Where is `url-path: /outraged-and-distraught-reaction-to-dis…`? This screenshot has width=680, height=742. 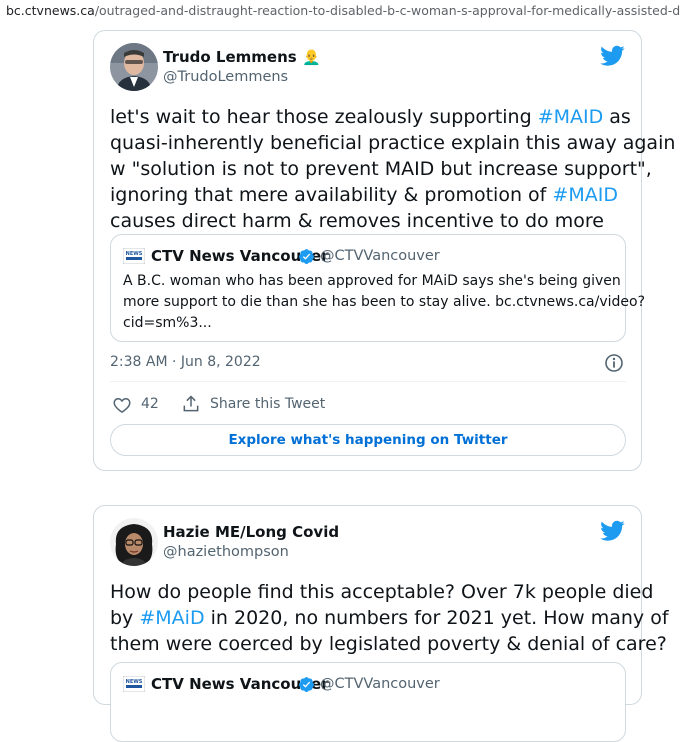
url-path: /outraged-and-distraught-reaction-to-dis… is located at coordinates (387, 10).